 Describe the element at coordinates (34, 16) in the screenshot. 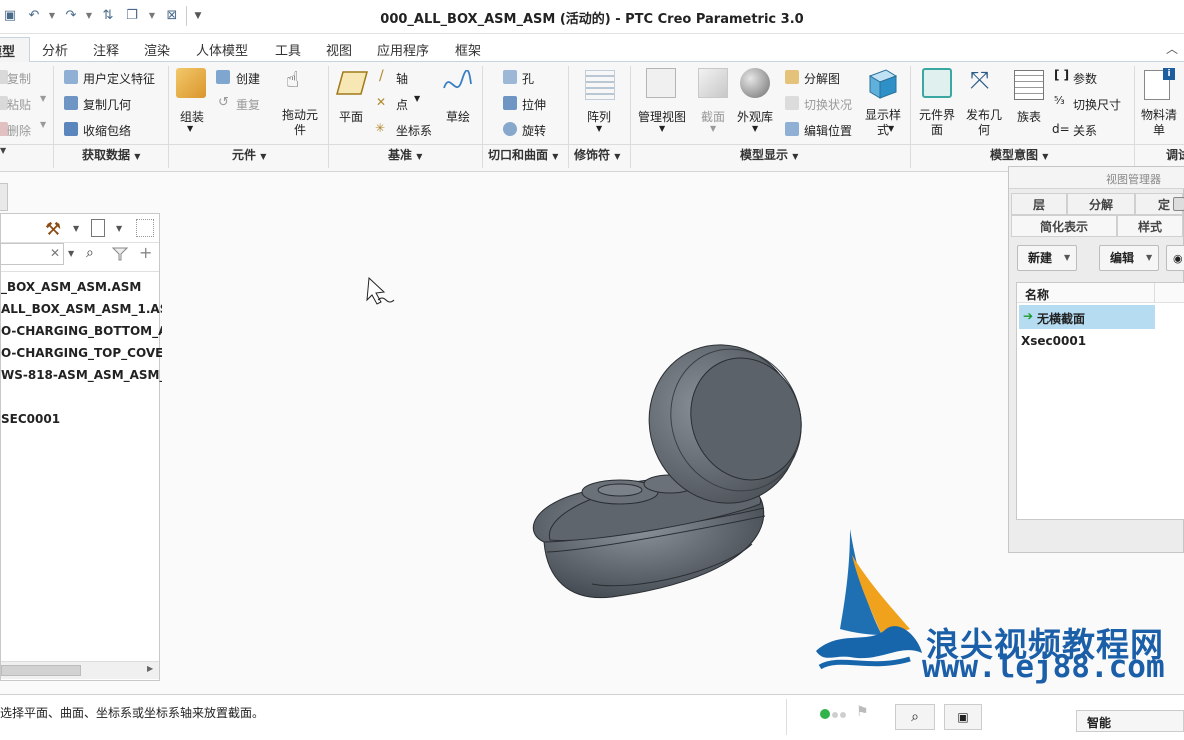

I see `undo-icon: ↶` at that location.